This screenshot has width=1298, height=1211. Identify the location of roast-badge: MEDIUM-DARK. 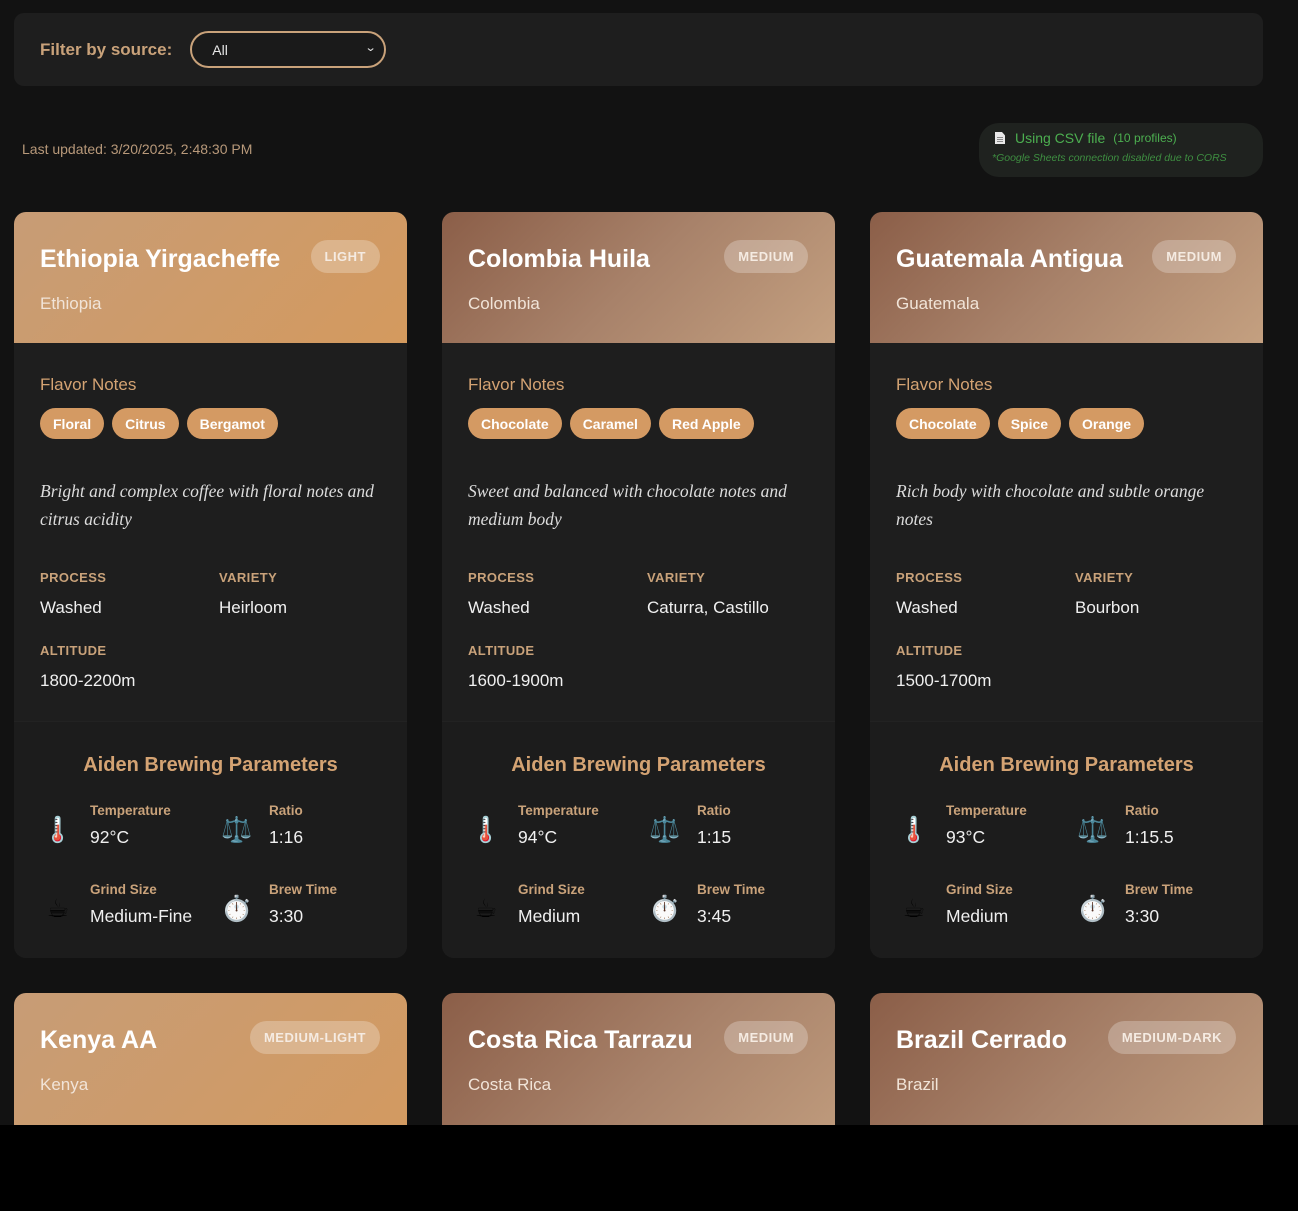
(1171, 1037).